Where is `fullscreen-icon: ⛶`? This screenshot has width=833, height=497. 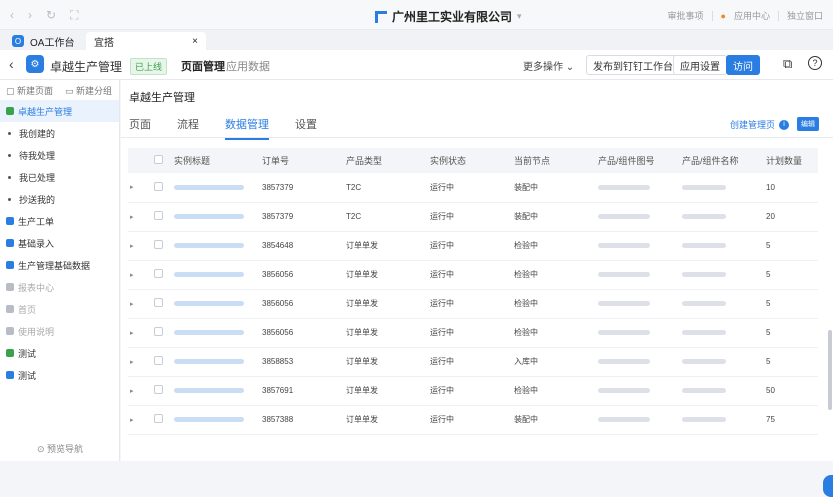
fullscreen-icon: ⛶ is located at coordinates (74, 15).